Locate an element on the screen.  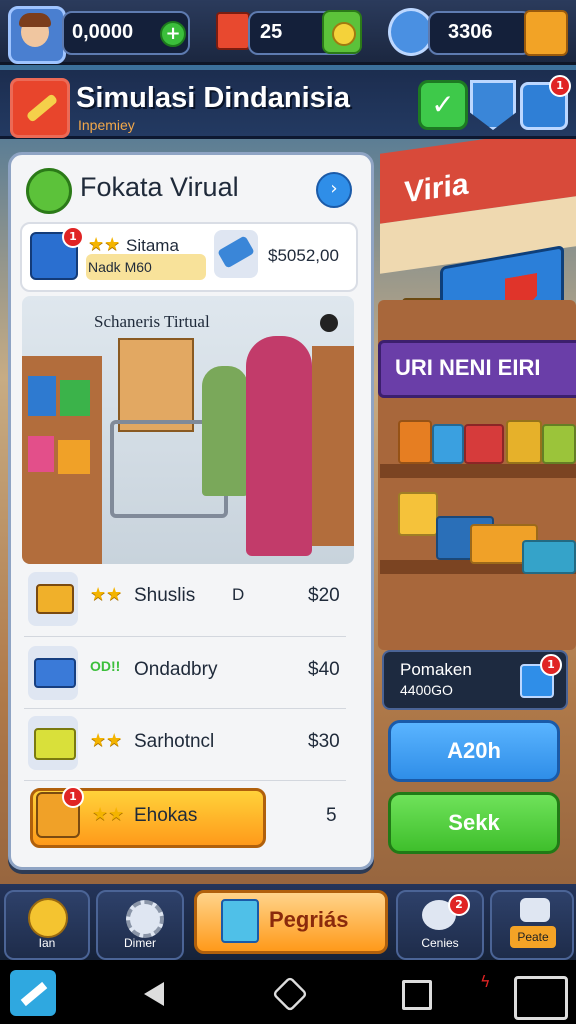
scene-label: Schaneris Tirtual is located at coordinates (152, 321).